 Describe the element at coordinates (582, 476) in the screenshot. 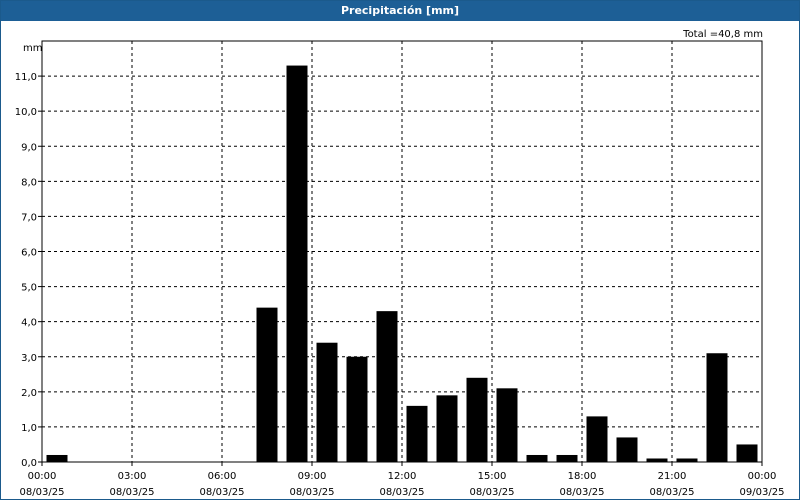

I see `x-tick-time-label: 18:00` at that location.